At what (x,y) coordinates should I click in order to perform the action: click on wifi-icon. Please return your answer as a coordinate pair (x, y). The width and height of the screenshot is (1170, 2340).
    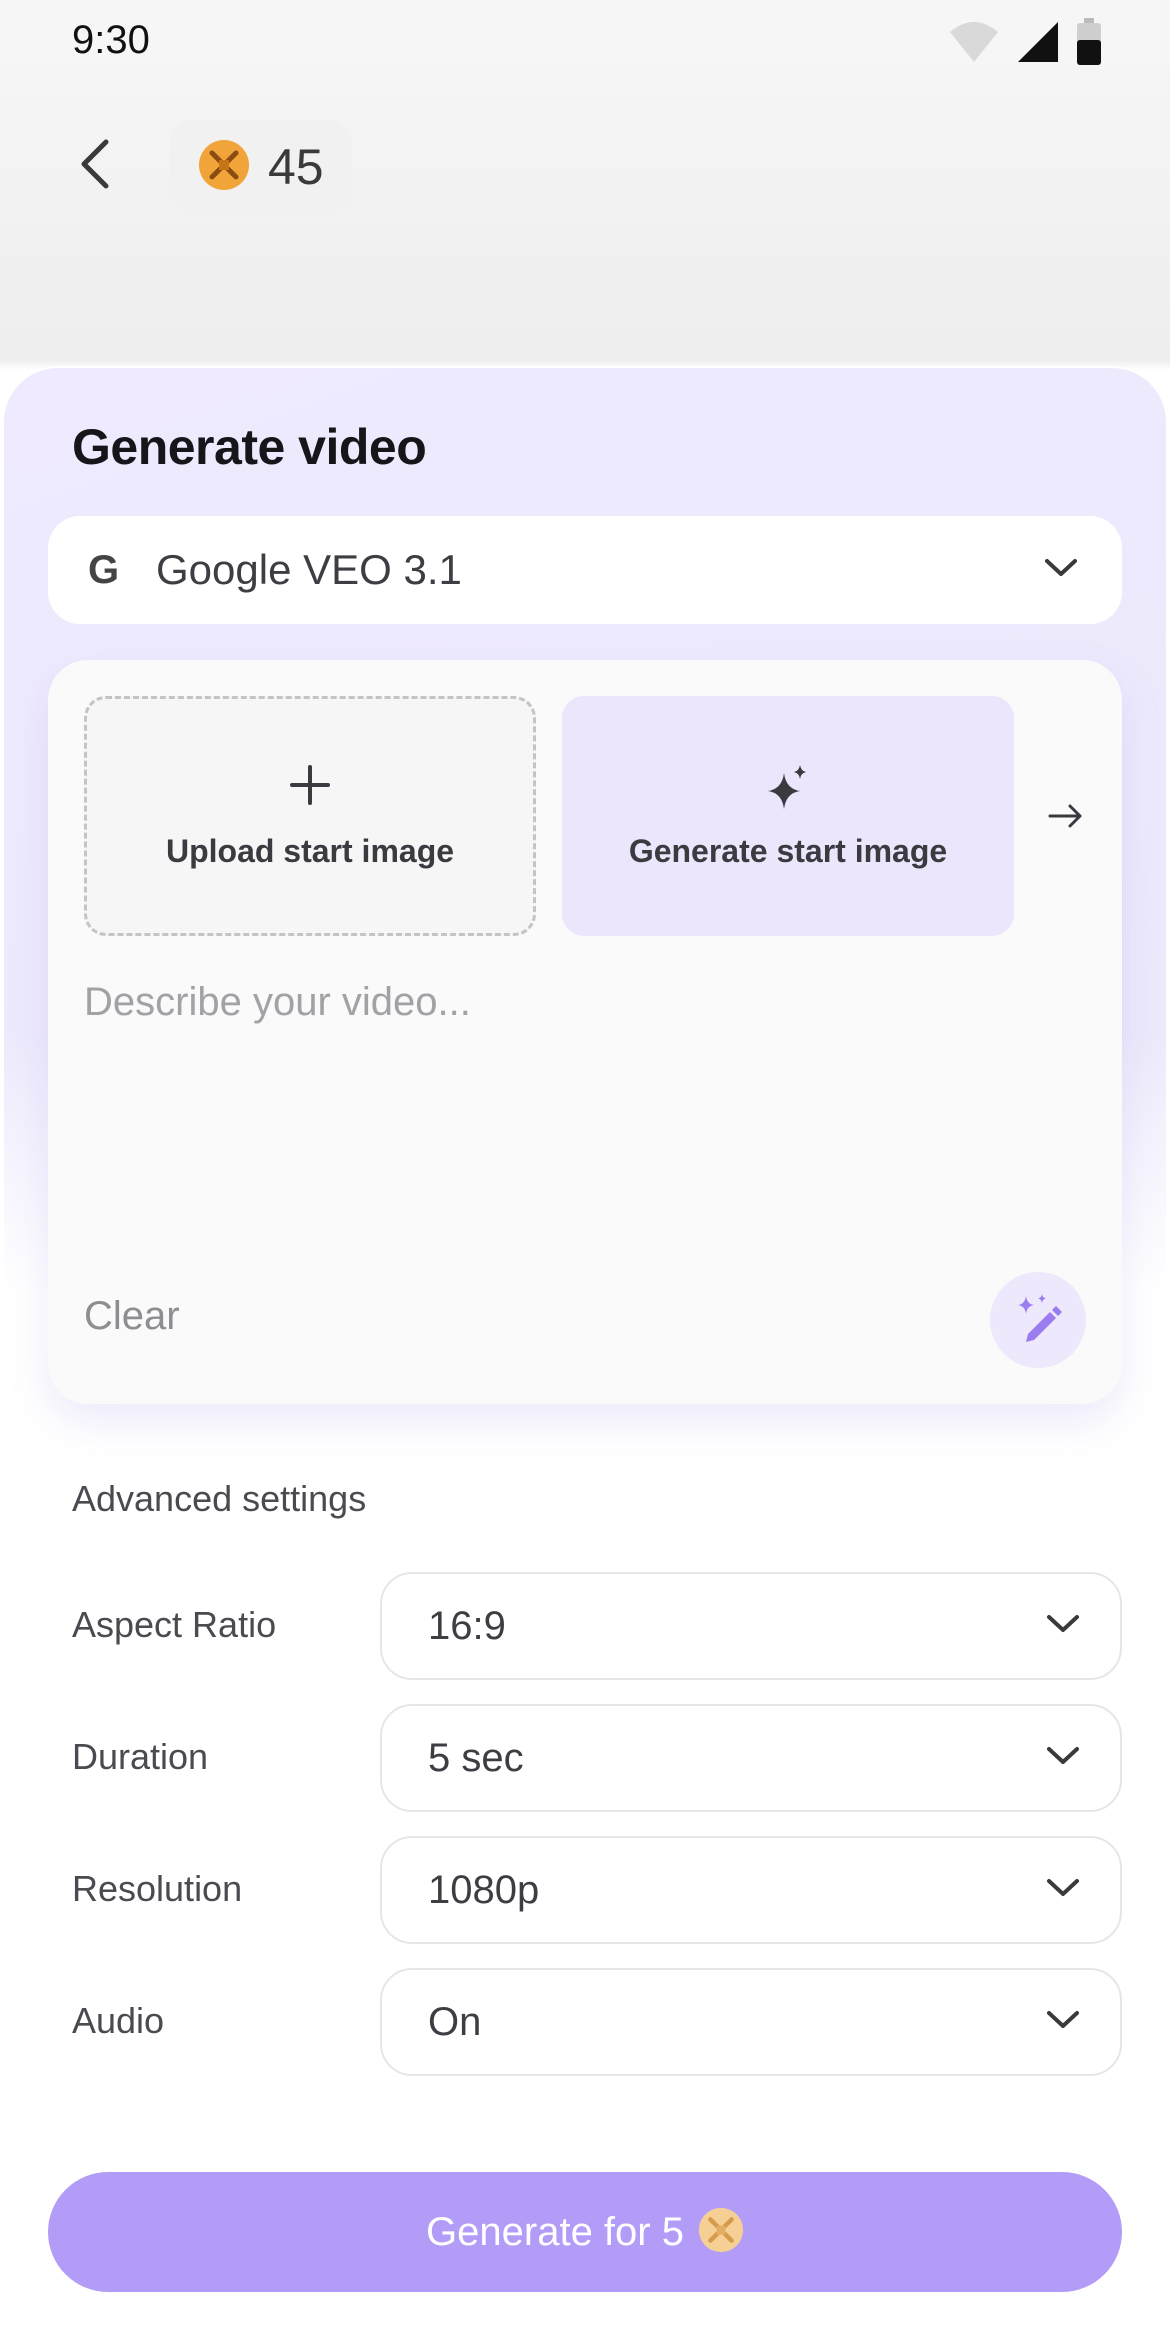
    Looking at the image, I should click on (974, 44).